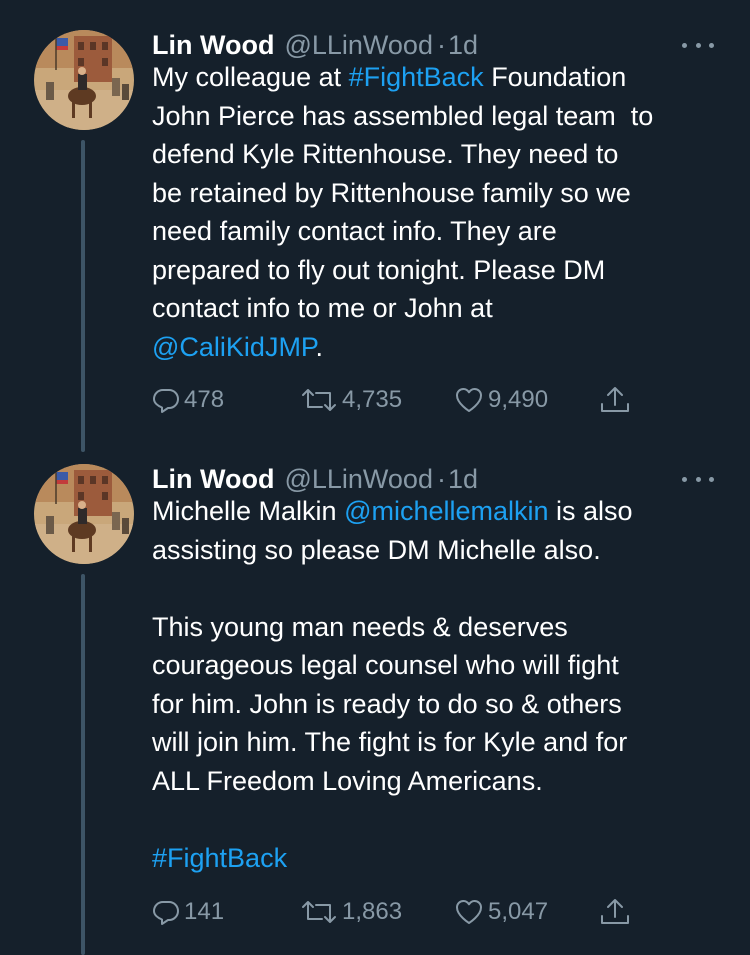  I want to click on reply-button: 478, so click(188, 400).